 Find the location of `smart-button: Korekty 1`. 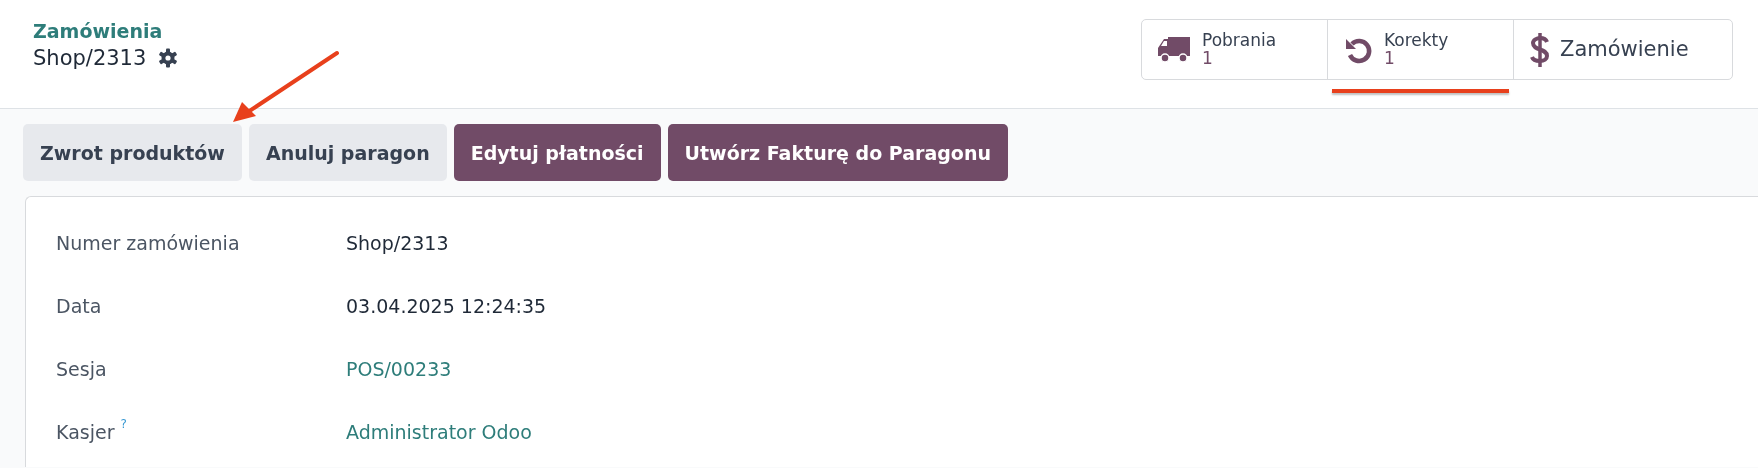

smart-button: Korekty 1 is located at coordinates (1421, 49).